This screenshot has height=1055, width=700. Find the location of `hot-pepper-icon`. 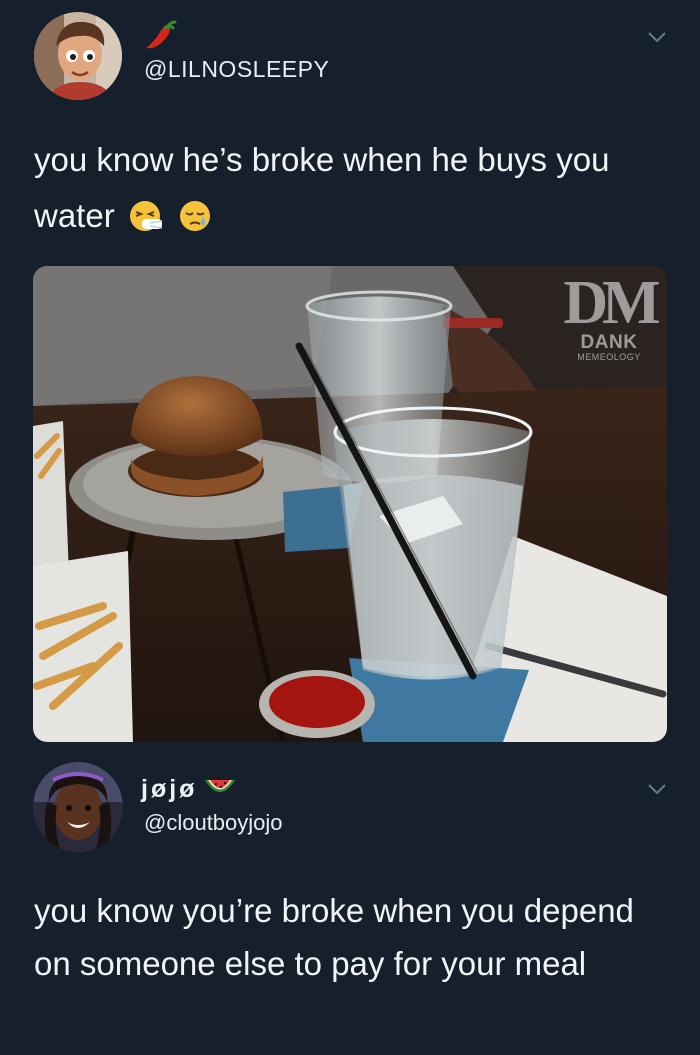

hot-pepper-icon is located at coordinates (161, 34).